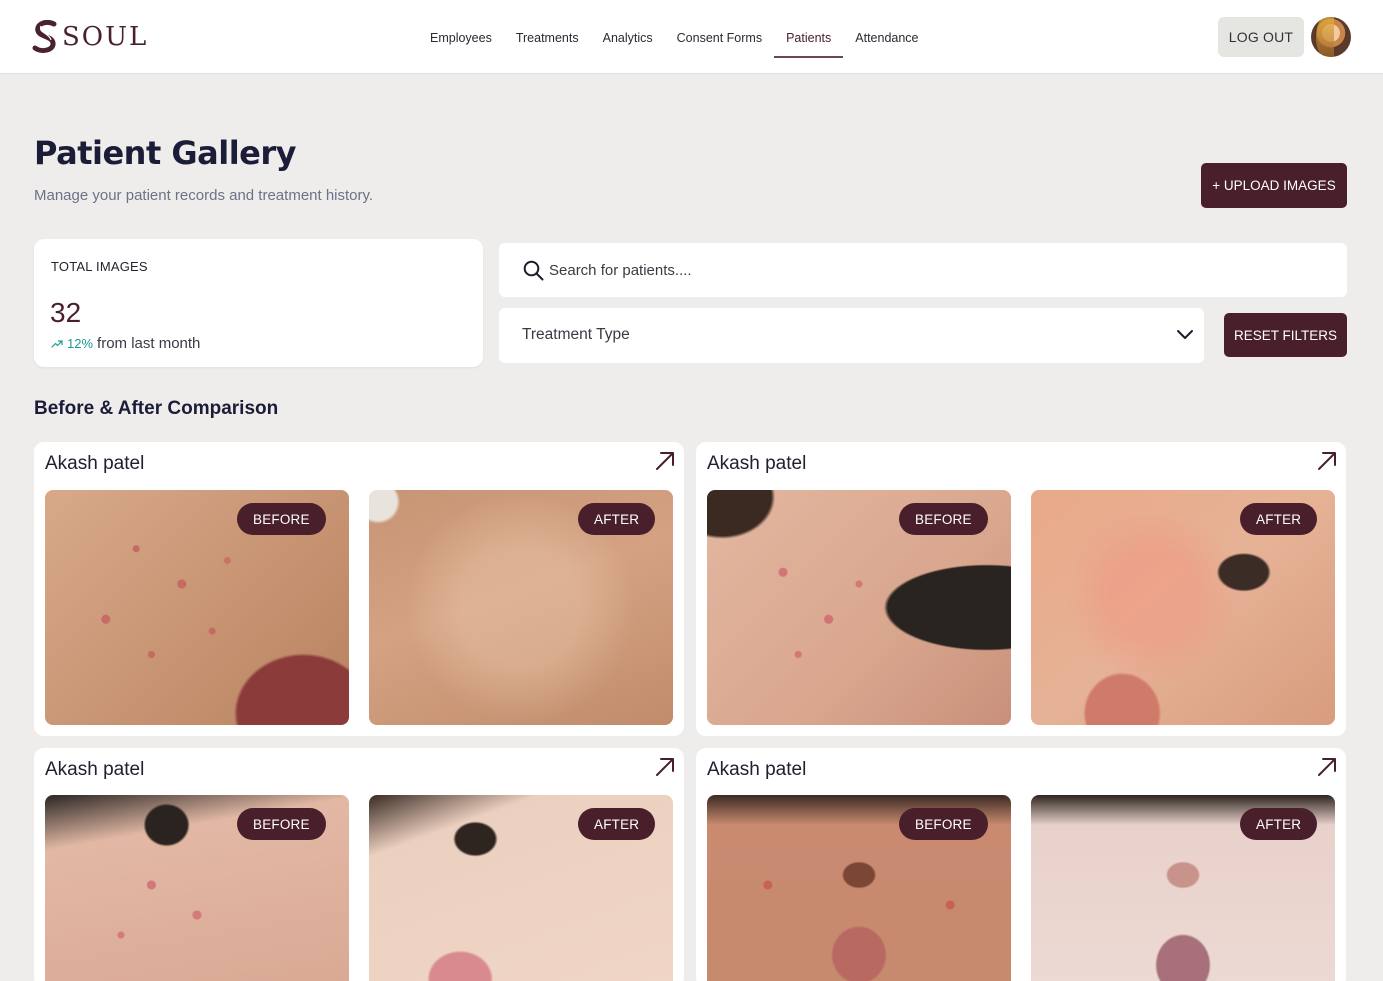 The width and height of the screenshot is (1383, 981). Describe the element at coordinates (165, 153) in the screenshot. I see `page-title: Patient Gallery` at that location.